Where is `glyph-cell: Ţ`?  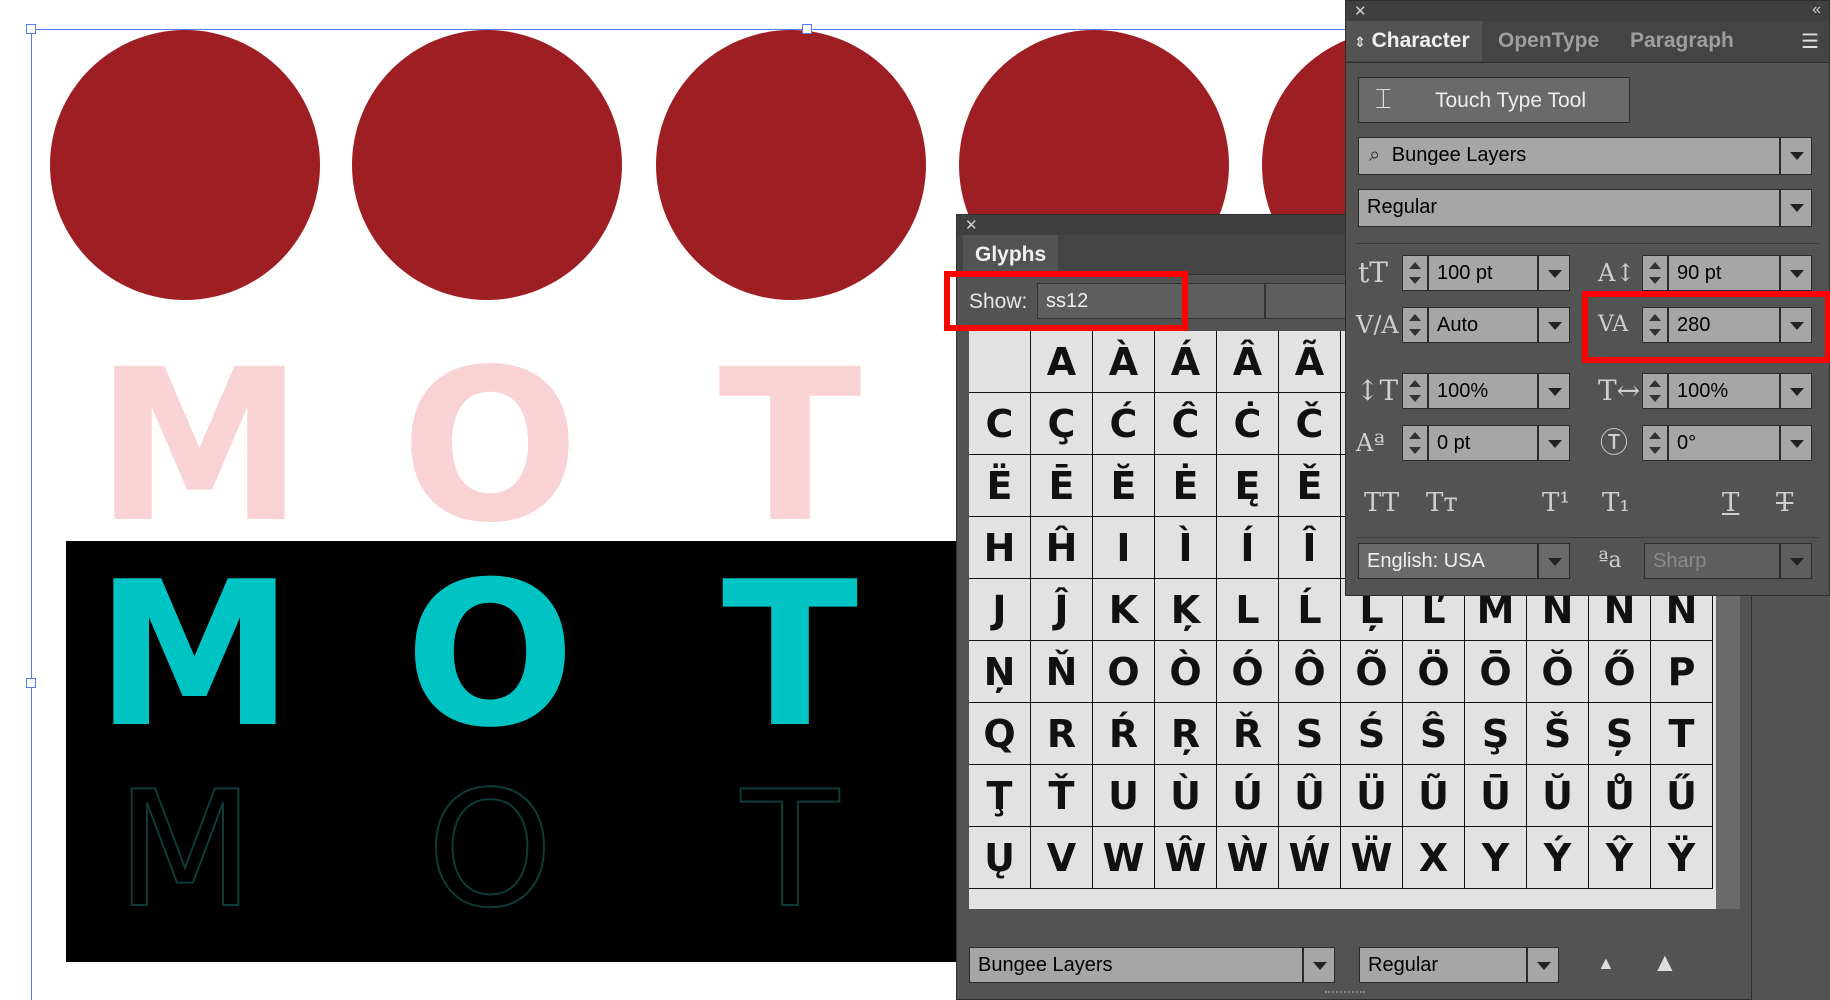 glyph-cell: Ţ is located at coordinates (1000, 796).